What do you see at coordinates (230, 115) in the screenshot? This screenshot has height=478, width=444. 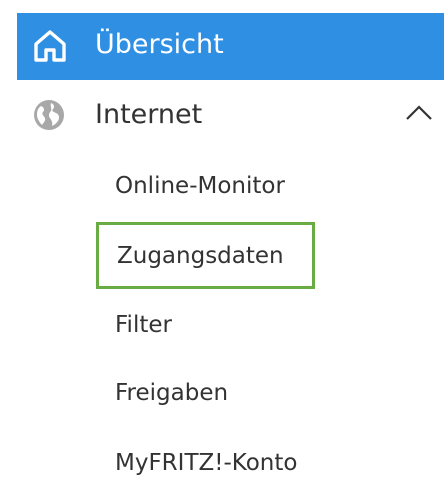 I see `nav-item-internet: Internet` at bounding box center [230, 115].